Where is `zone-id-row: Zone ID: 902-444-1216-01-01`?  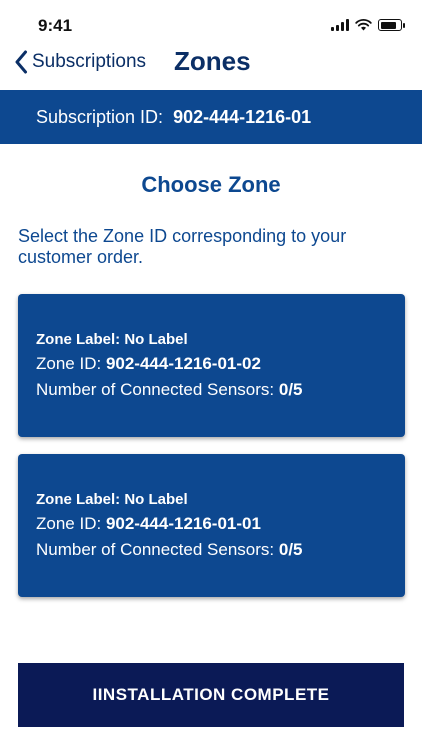
zone-id-row: Zone ID: 902-444-1216-01-01 is located at coordinates (148, 524).